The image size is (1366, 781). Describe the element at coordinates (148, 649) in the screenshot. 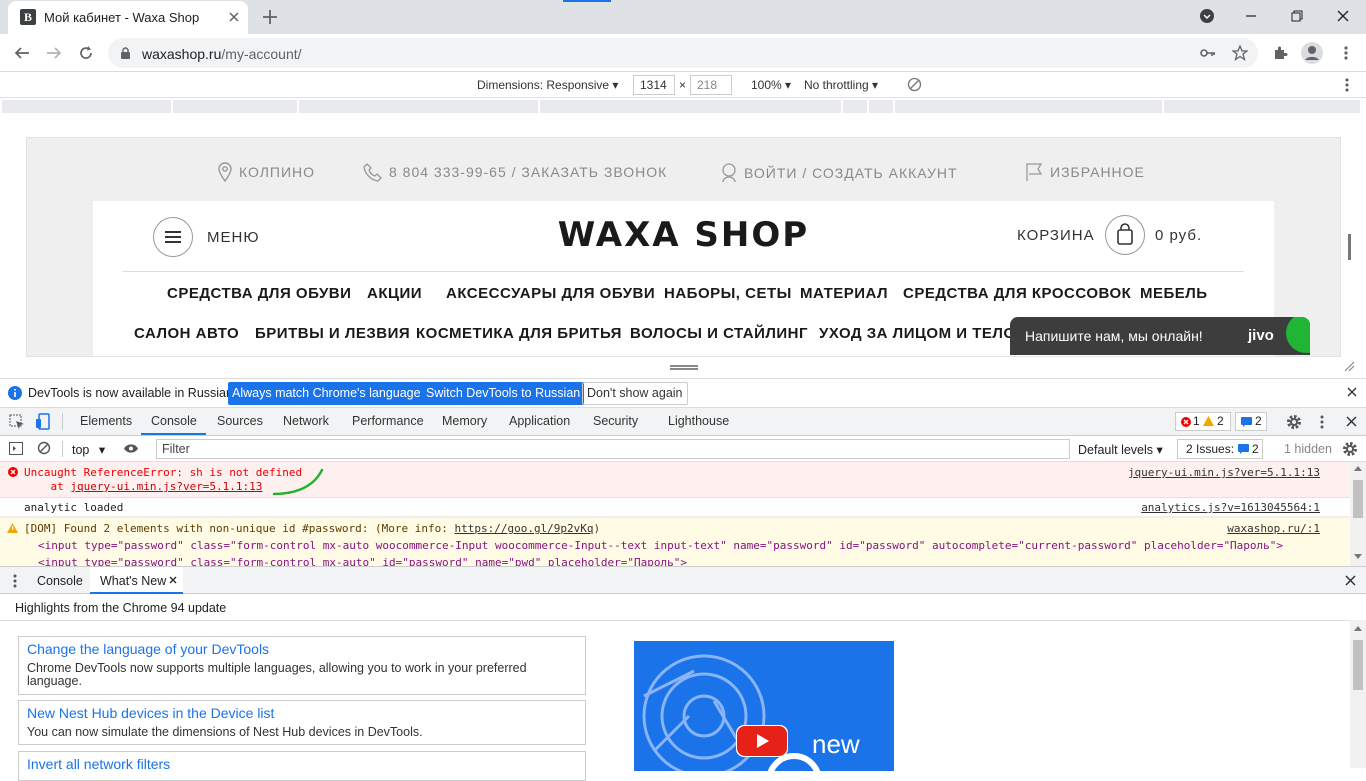

I see `feature-card-title: Change the language of your DevTools` at that location.